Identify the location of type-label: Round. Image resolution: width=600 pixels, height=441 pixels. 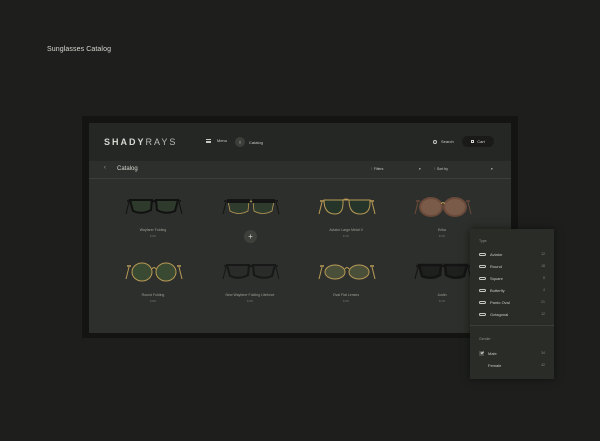
(496, 266).